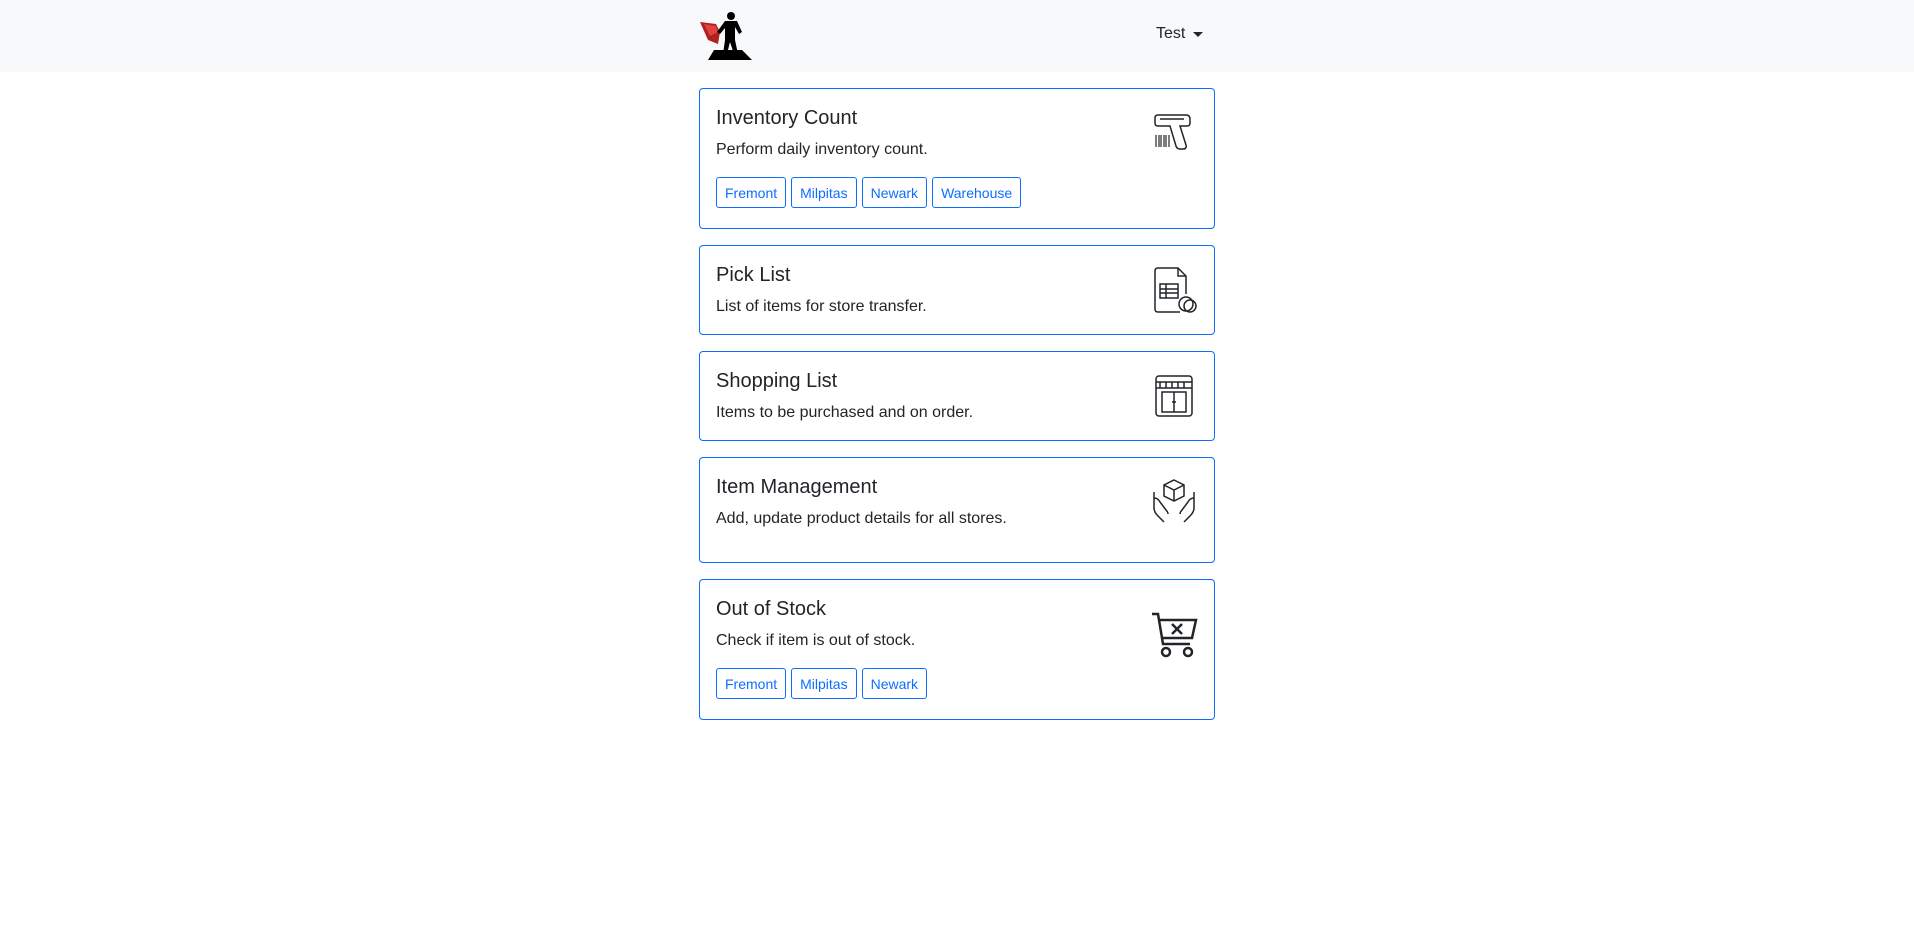 Image resolution: width=1914 pixels, height=930 pixels. I want to click on card-title: Item Management, so click(797, 487).